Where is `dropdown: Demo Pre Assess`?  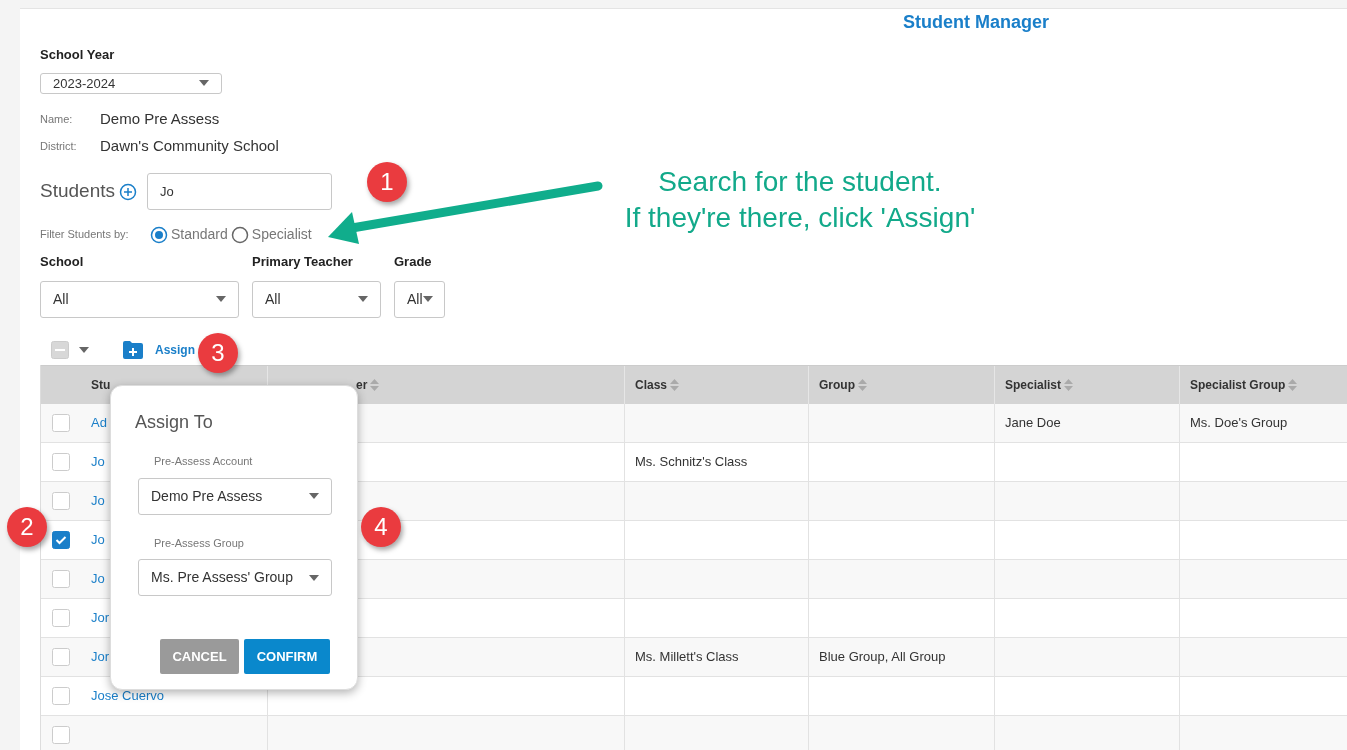
dropdown: Demo Pre Assess is located at coordinates (235, 496).